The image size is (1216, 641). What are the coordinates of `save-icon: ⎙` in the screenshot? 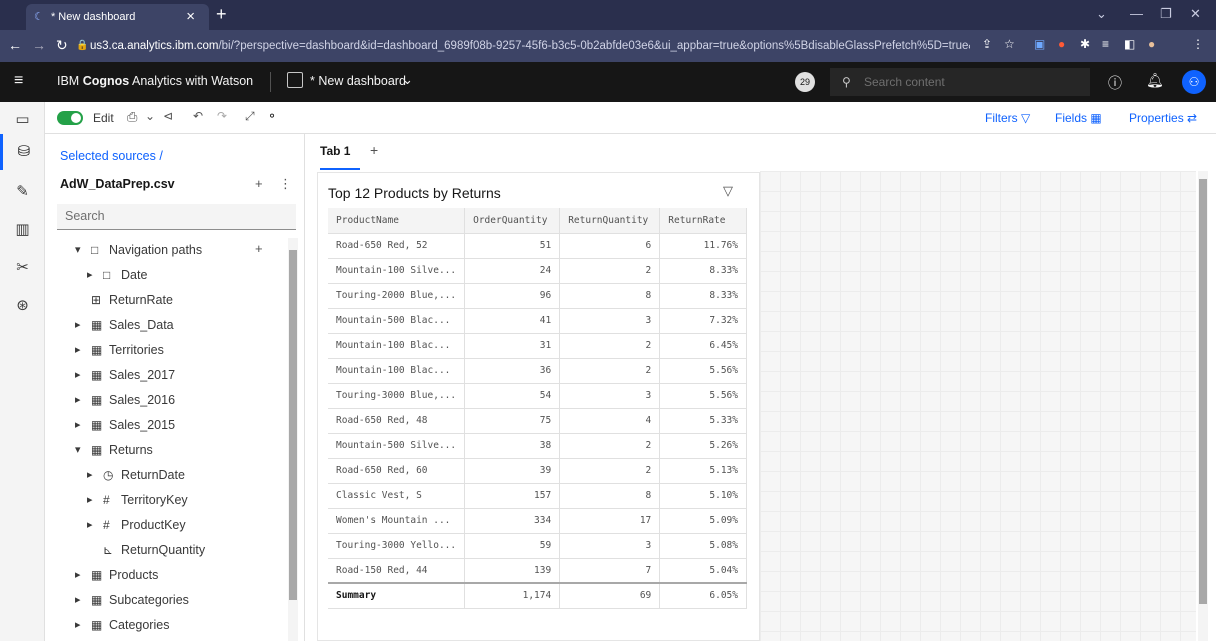 It's located at (132, 117).